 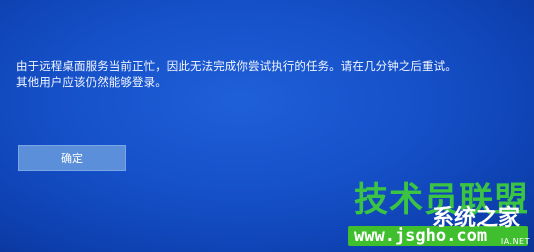 I want to click on watermark: 技术员联盟 系统之家 www.jsgho.com IA.NET, so click(x=414, y=217).